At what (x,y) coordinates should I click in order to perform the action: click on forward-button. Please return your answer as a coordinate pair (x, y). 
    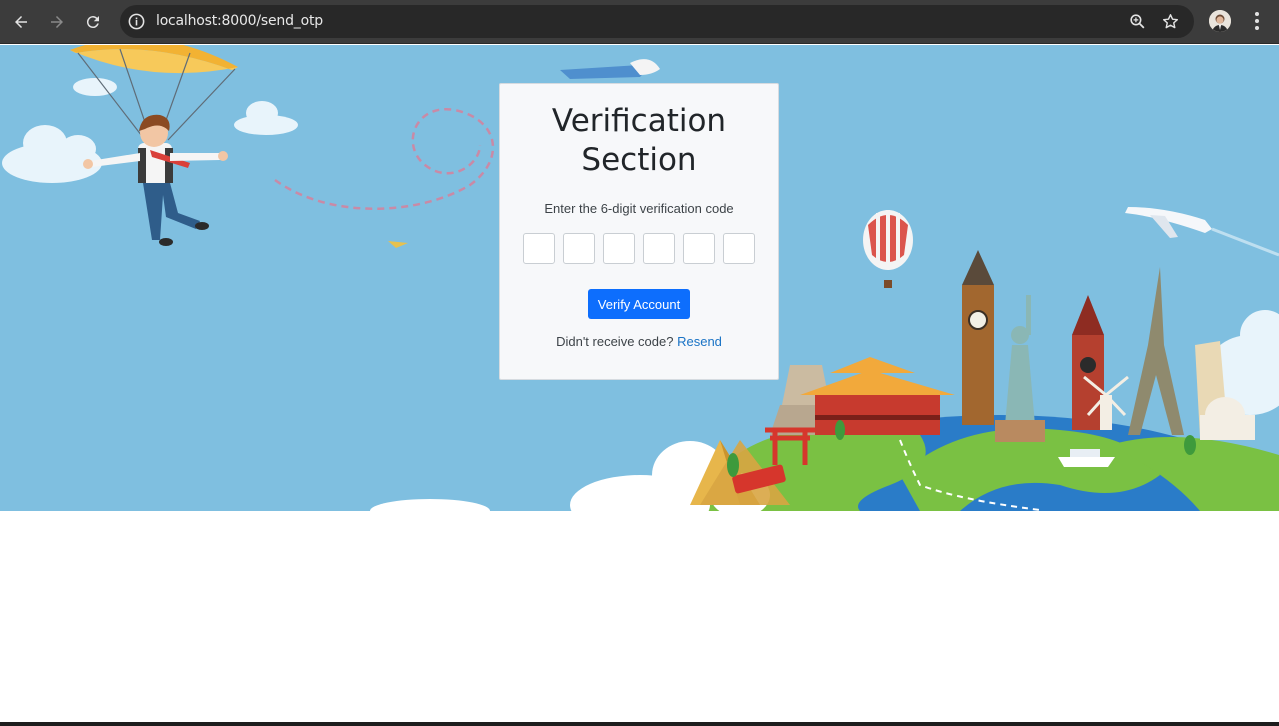
    Looking at the image, I should click on (57, 22).